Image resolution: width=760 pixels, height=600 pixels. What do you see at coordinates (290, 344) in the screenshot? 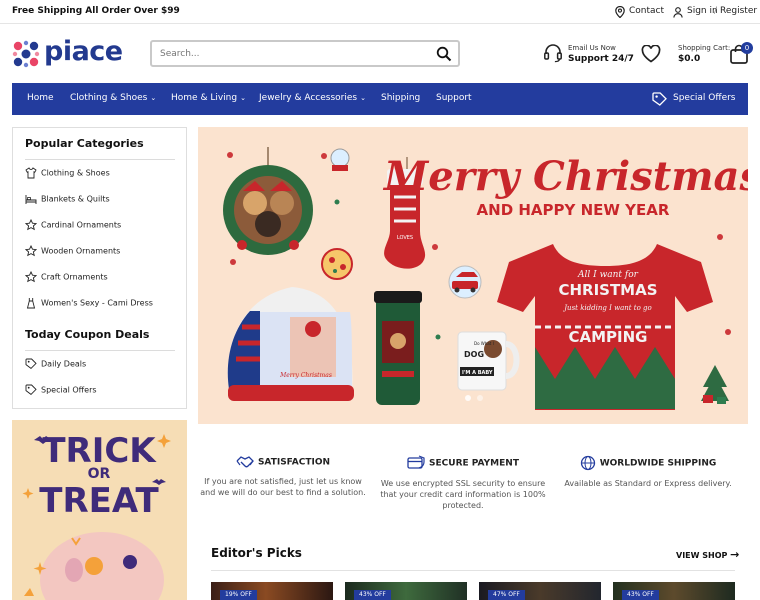
I see `christmas-hat-image: Merry Christmas` at bounding box center [290, 344].